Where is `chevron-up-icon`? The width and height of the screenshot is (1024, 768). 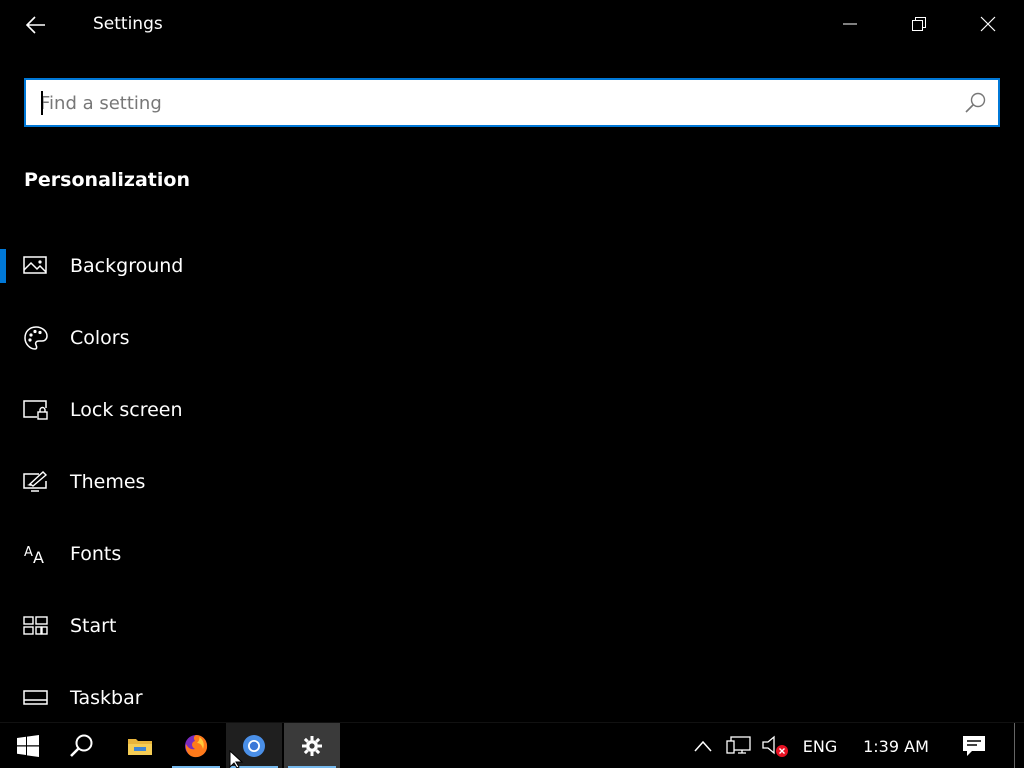 chevron-up-icon is located at coordinates (703, 746).